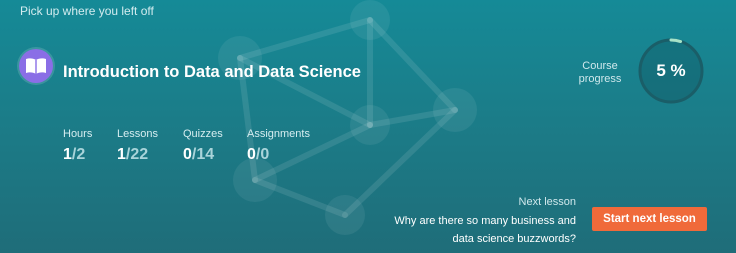 Image resolution: width=736 pixels, height=253 pixels. I want to click on next-lesson-label: Next lesson, so click(547, 202).